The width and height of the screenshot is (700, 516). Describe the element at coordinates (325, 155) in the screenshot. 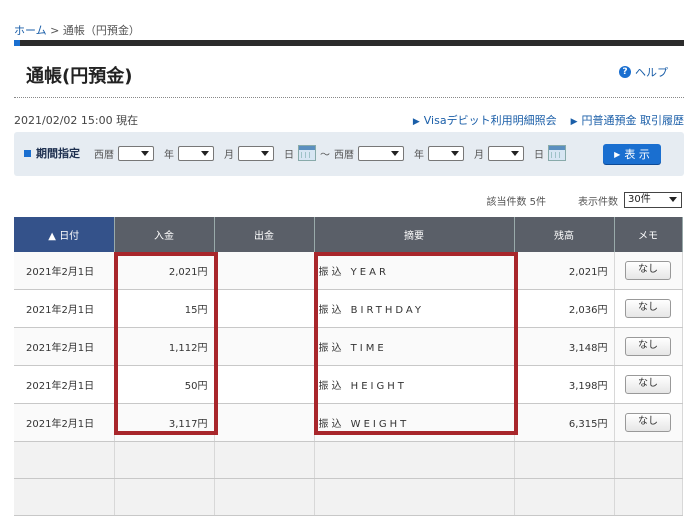

I see `range-tilde: ～` at that location.